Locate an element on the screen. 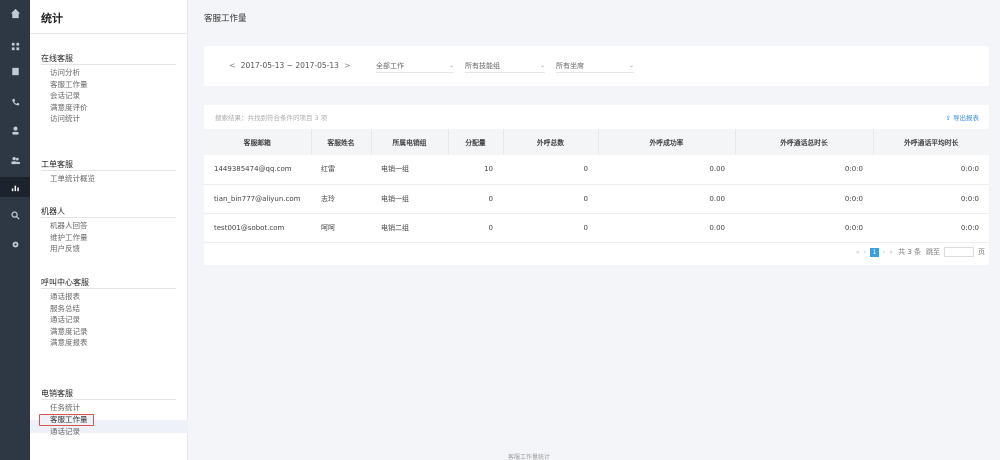 The width and height of the screenshot is (1000, 460). jump-to-label: 跳至 is located at coordinates (933, 252).